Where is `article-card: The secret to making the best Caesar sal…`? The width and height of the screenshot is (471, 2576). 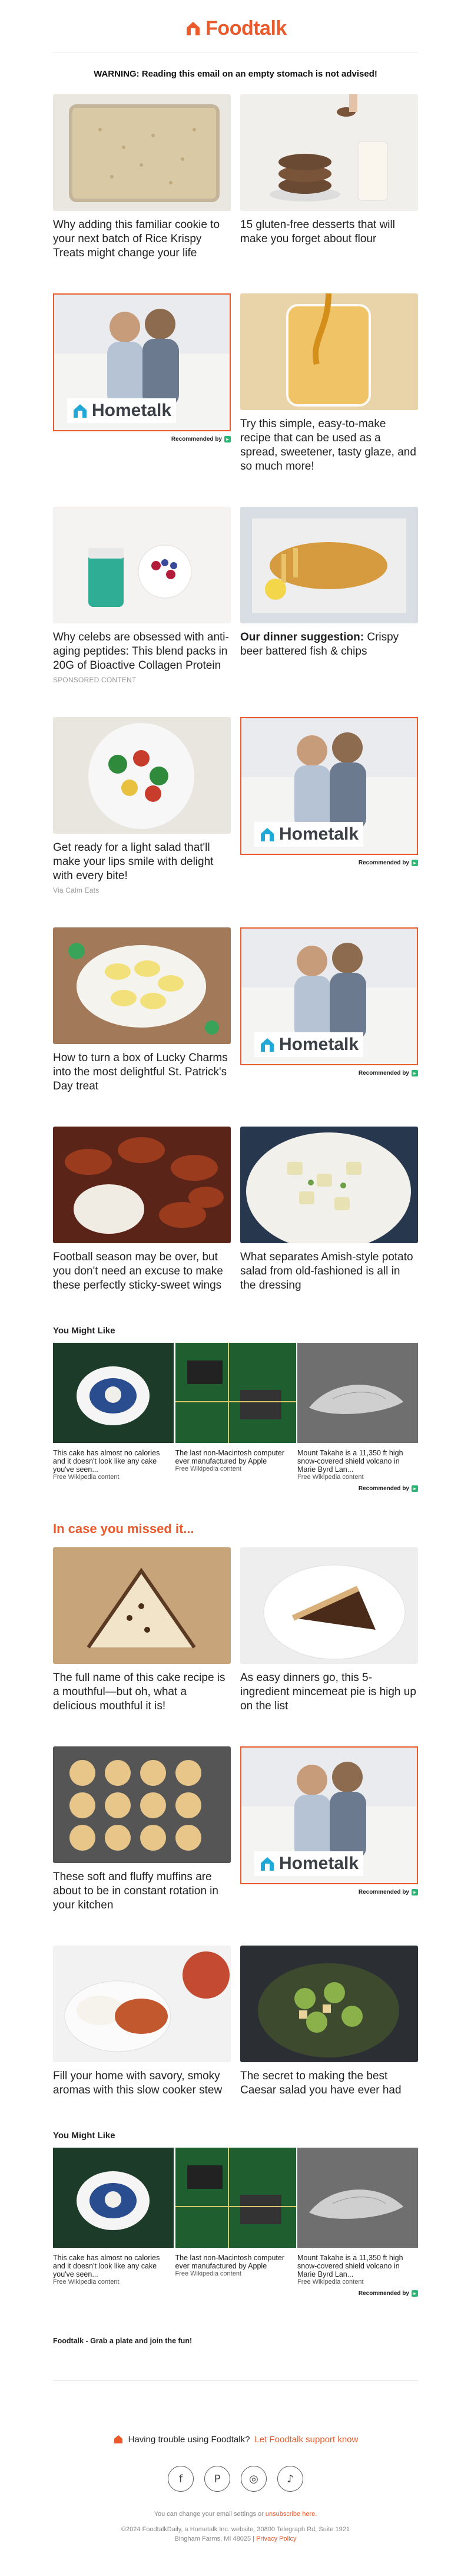
article-card: The secret to making the best Caesar sal… is located at coordinates (329, 2022).